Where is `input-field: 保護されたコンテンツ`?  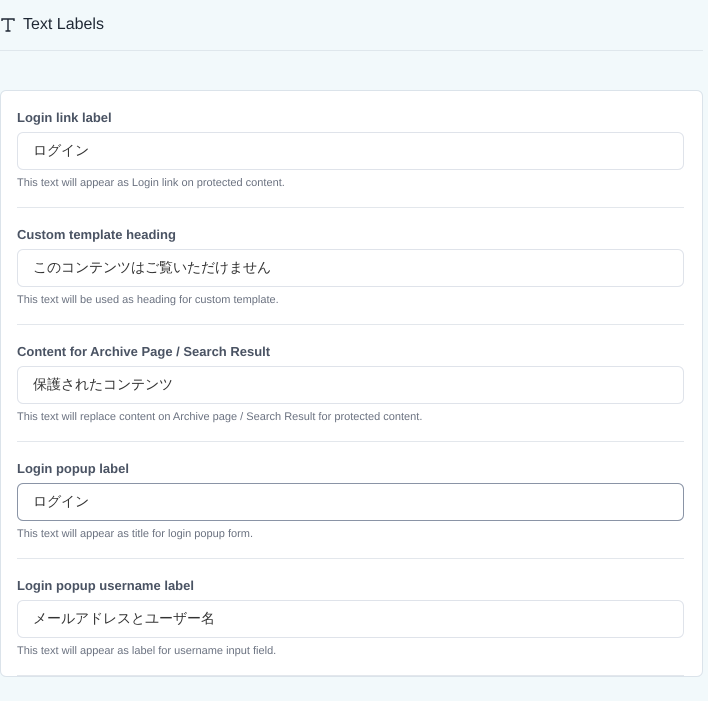 input-field: 保護されたコンテンツ is located at coordinates (350, 385).